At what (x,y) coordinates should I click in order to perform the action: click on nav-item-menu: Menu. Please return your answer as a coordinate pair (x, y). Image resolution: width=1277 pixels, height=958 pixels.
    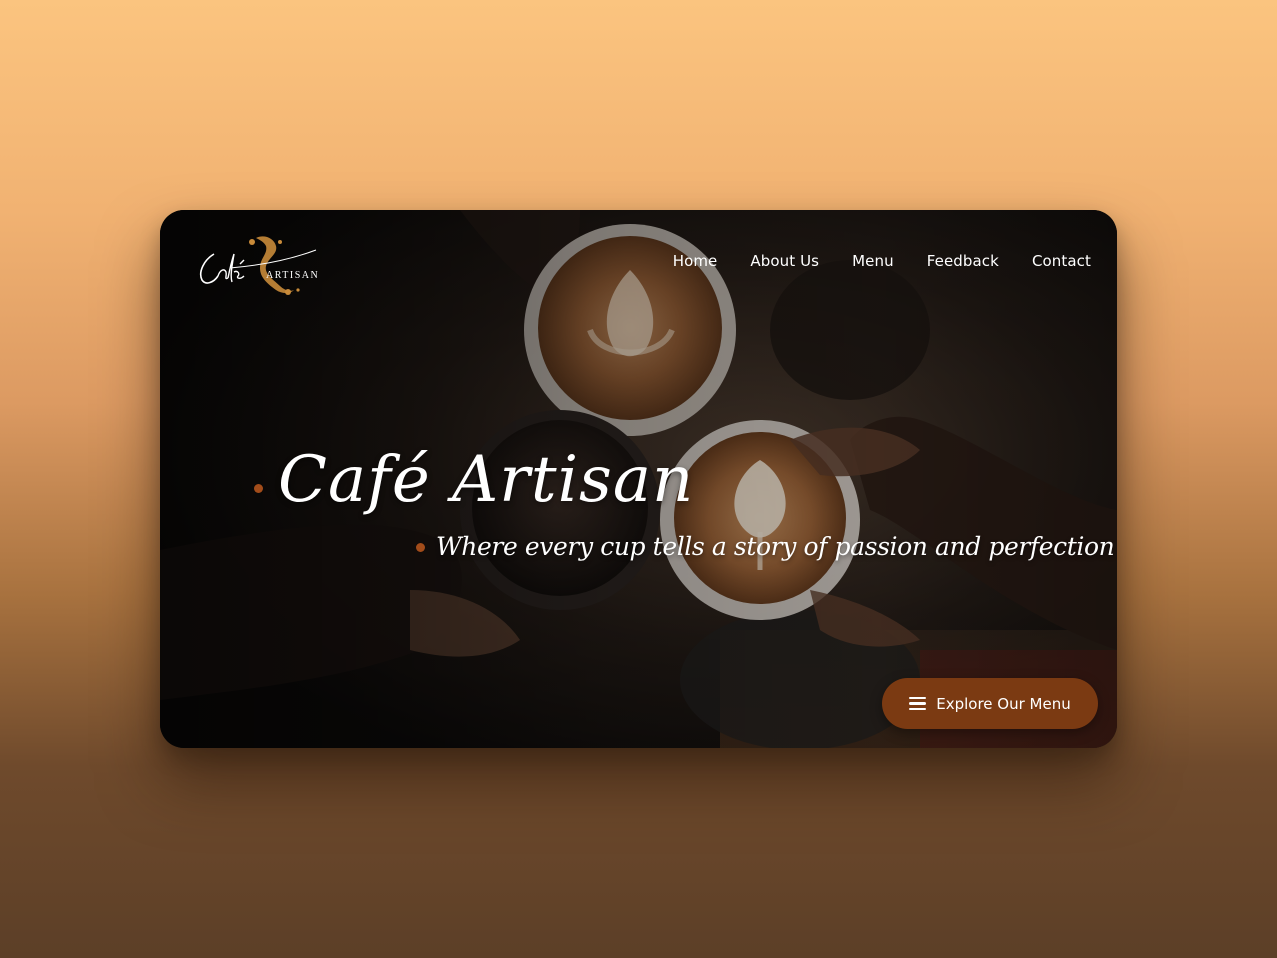
    Looking at the image, I should click on (873, 261).